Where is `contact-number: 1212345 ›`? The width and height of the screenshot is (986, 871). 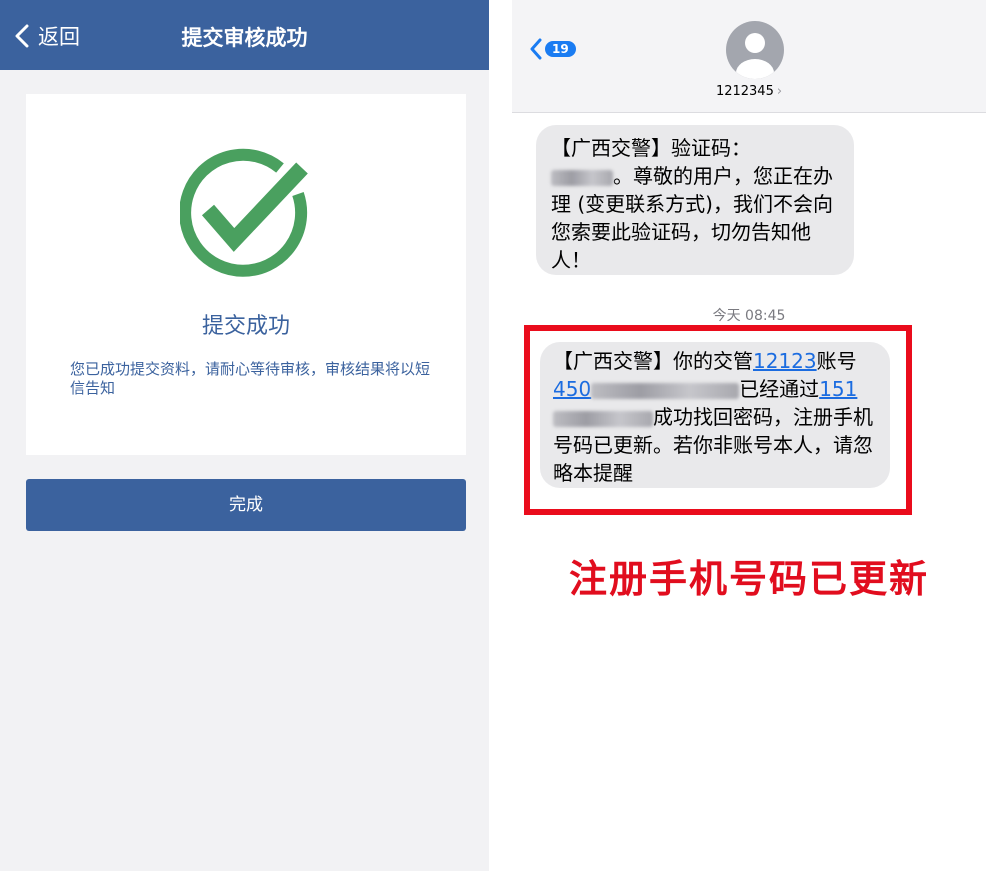 contact-number: 1212345 › is located at coordinates (749, 91).